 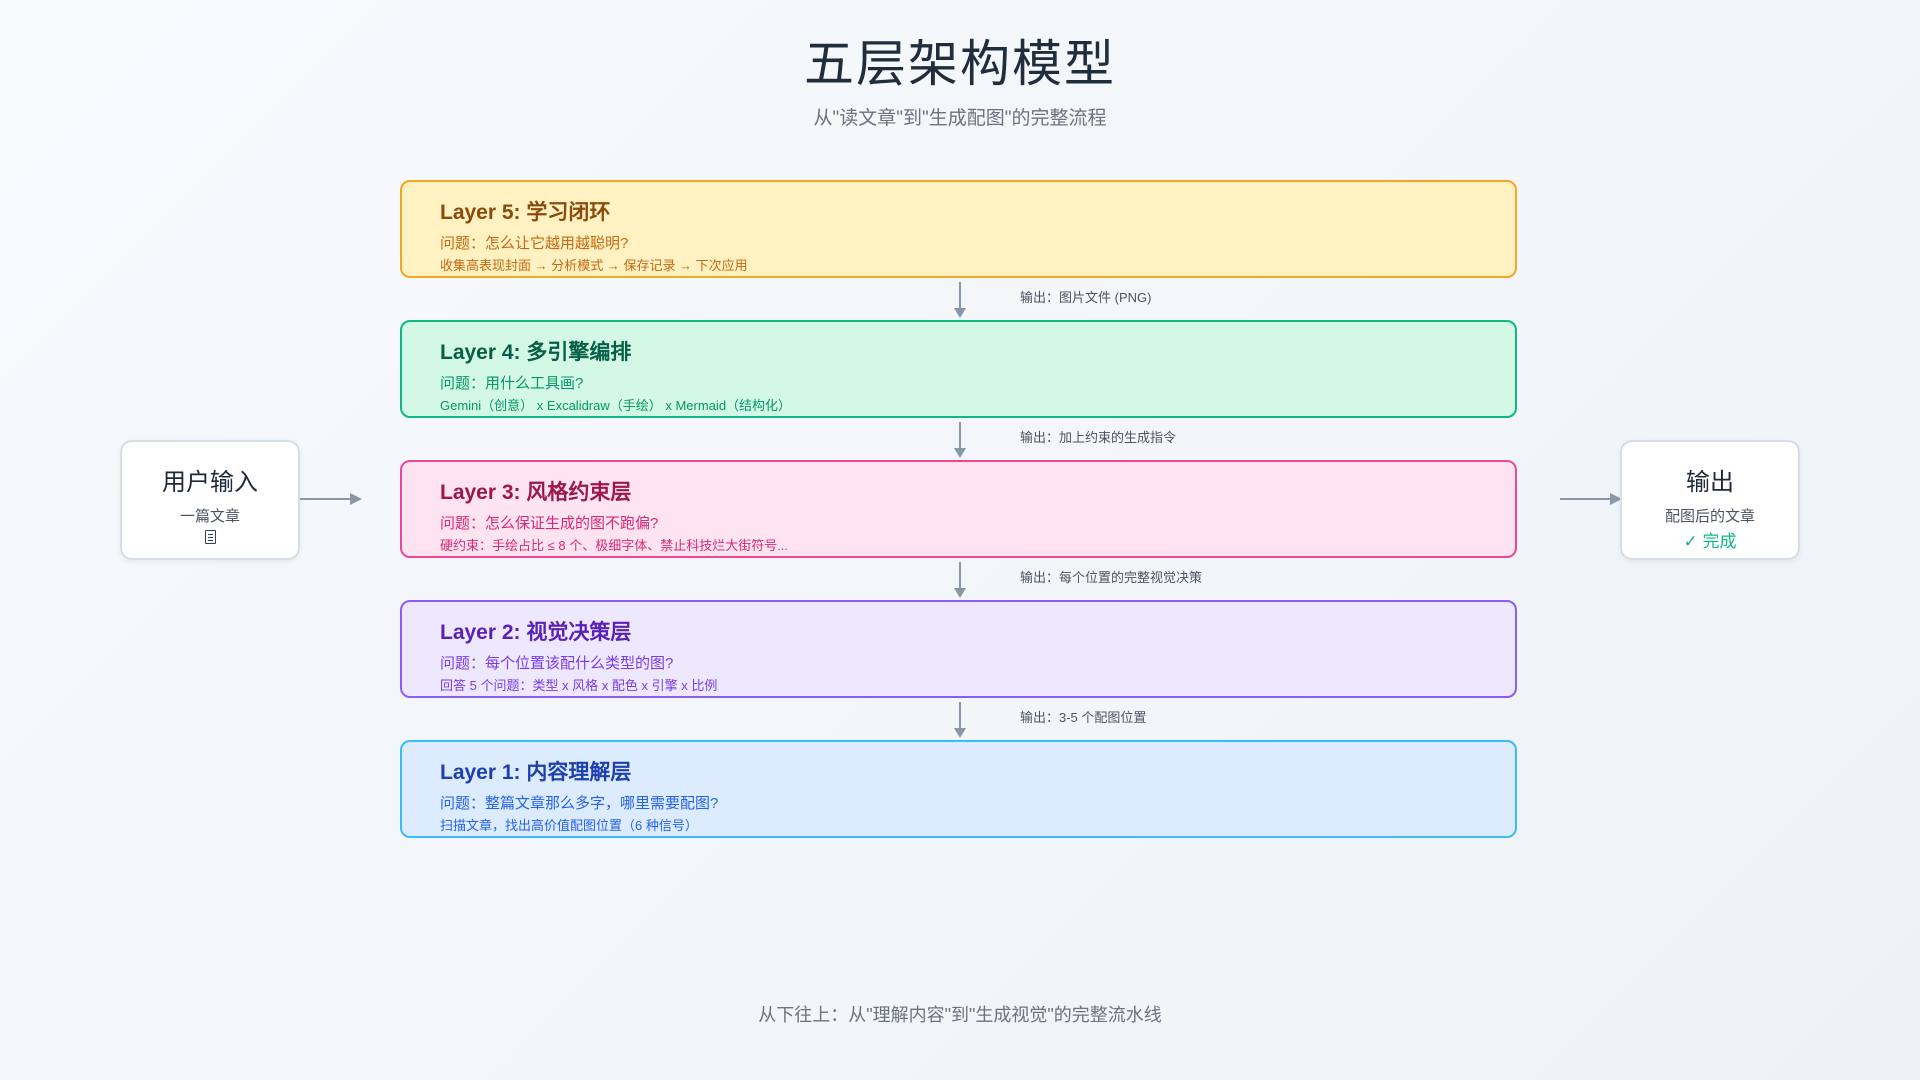 What do you see at coordinates (1710, 541) in the screenshot?
I see `completion-status: ✓ 完成` at bounding box center [1710, 541].